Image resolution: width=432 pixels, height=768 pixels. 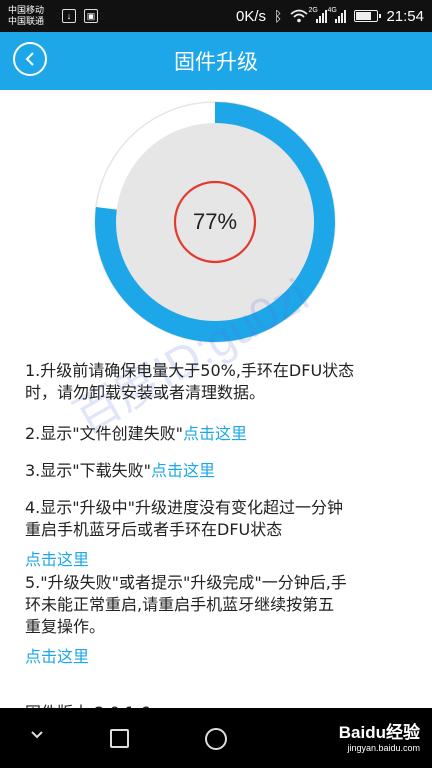 What do you see at coordinates (318, 15) in the screenshot?
I see `signal-2g-icon: 2G` at bounding box center [318, 15].